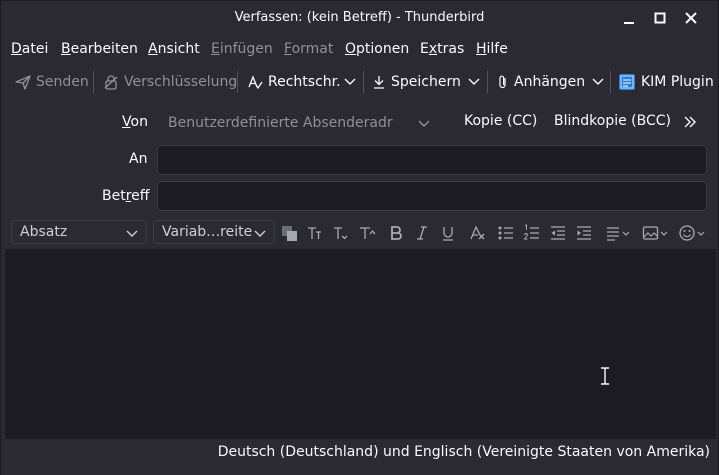 This screenshot has height=475, width=719. Describe the element at coordinates (280, 123) in the screenshot. I see `from-placeholder: Benutzerdefinierte Absenderadr` at that location.